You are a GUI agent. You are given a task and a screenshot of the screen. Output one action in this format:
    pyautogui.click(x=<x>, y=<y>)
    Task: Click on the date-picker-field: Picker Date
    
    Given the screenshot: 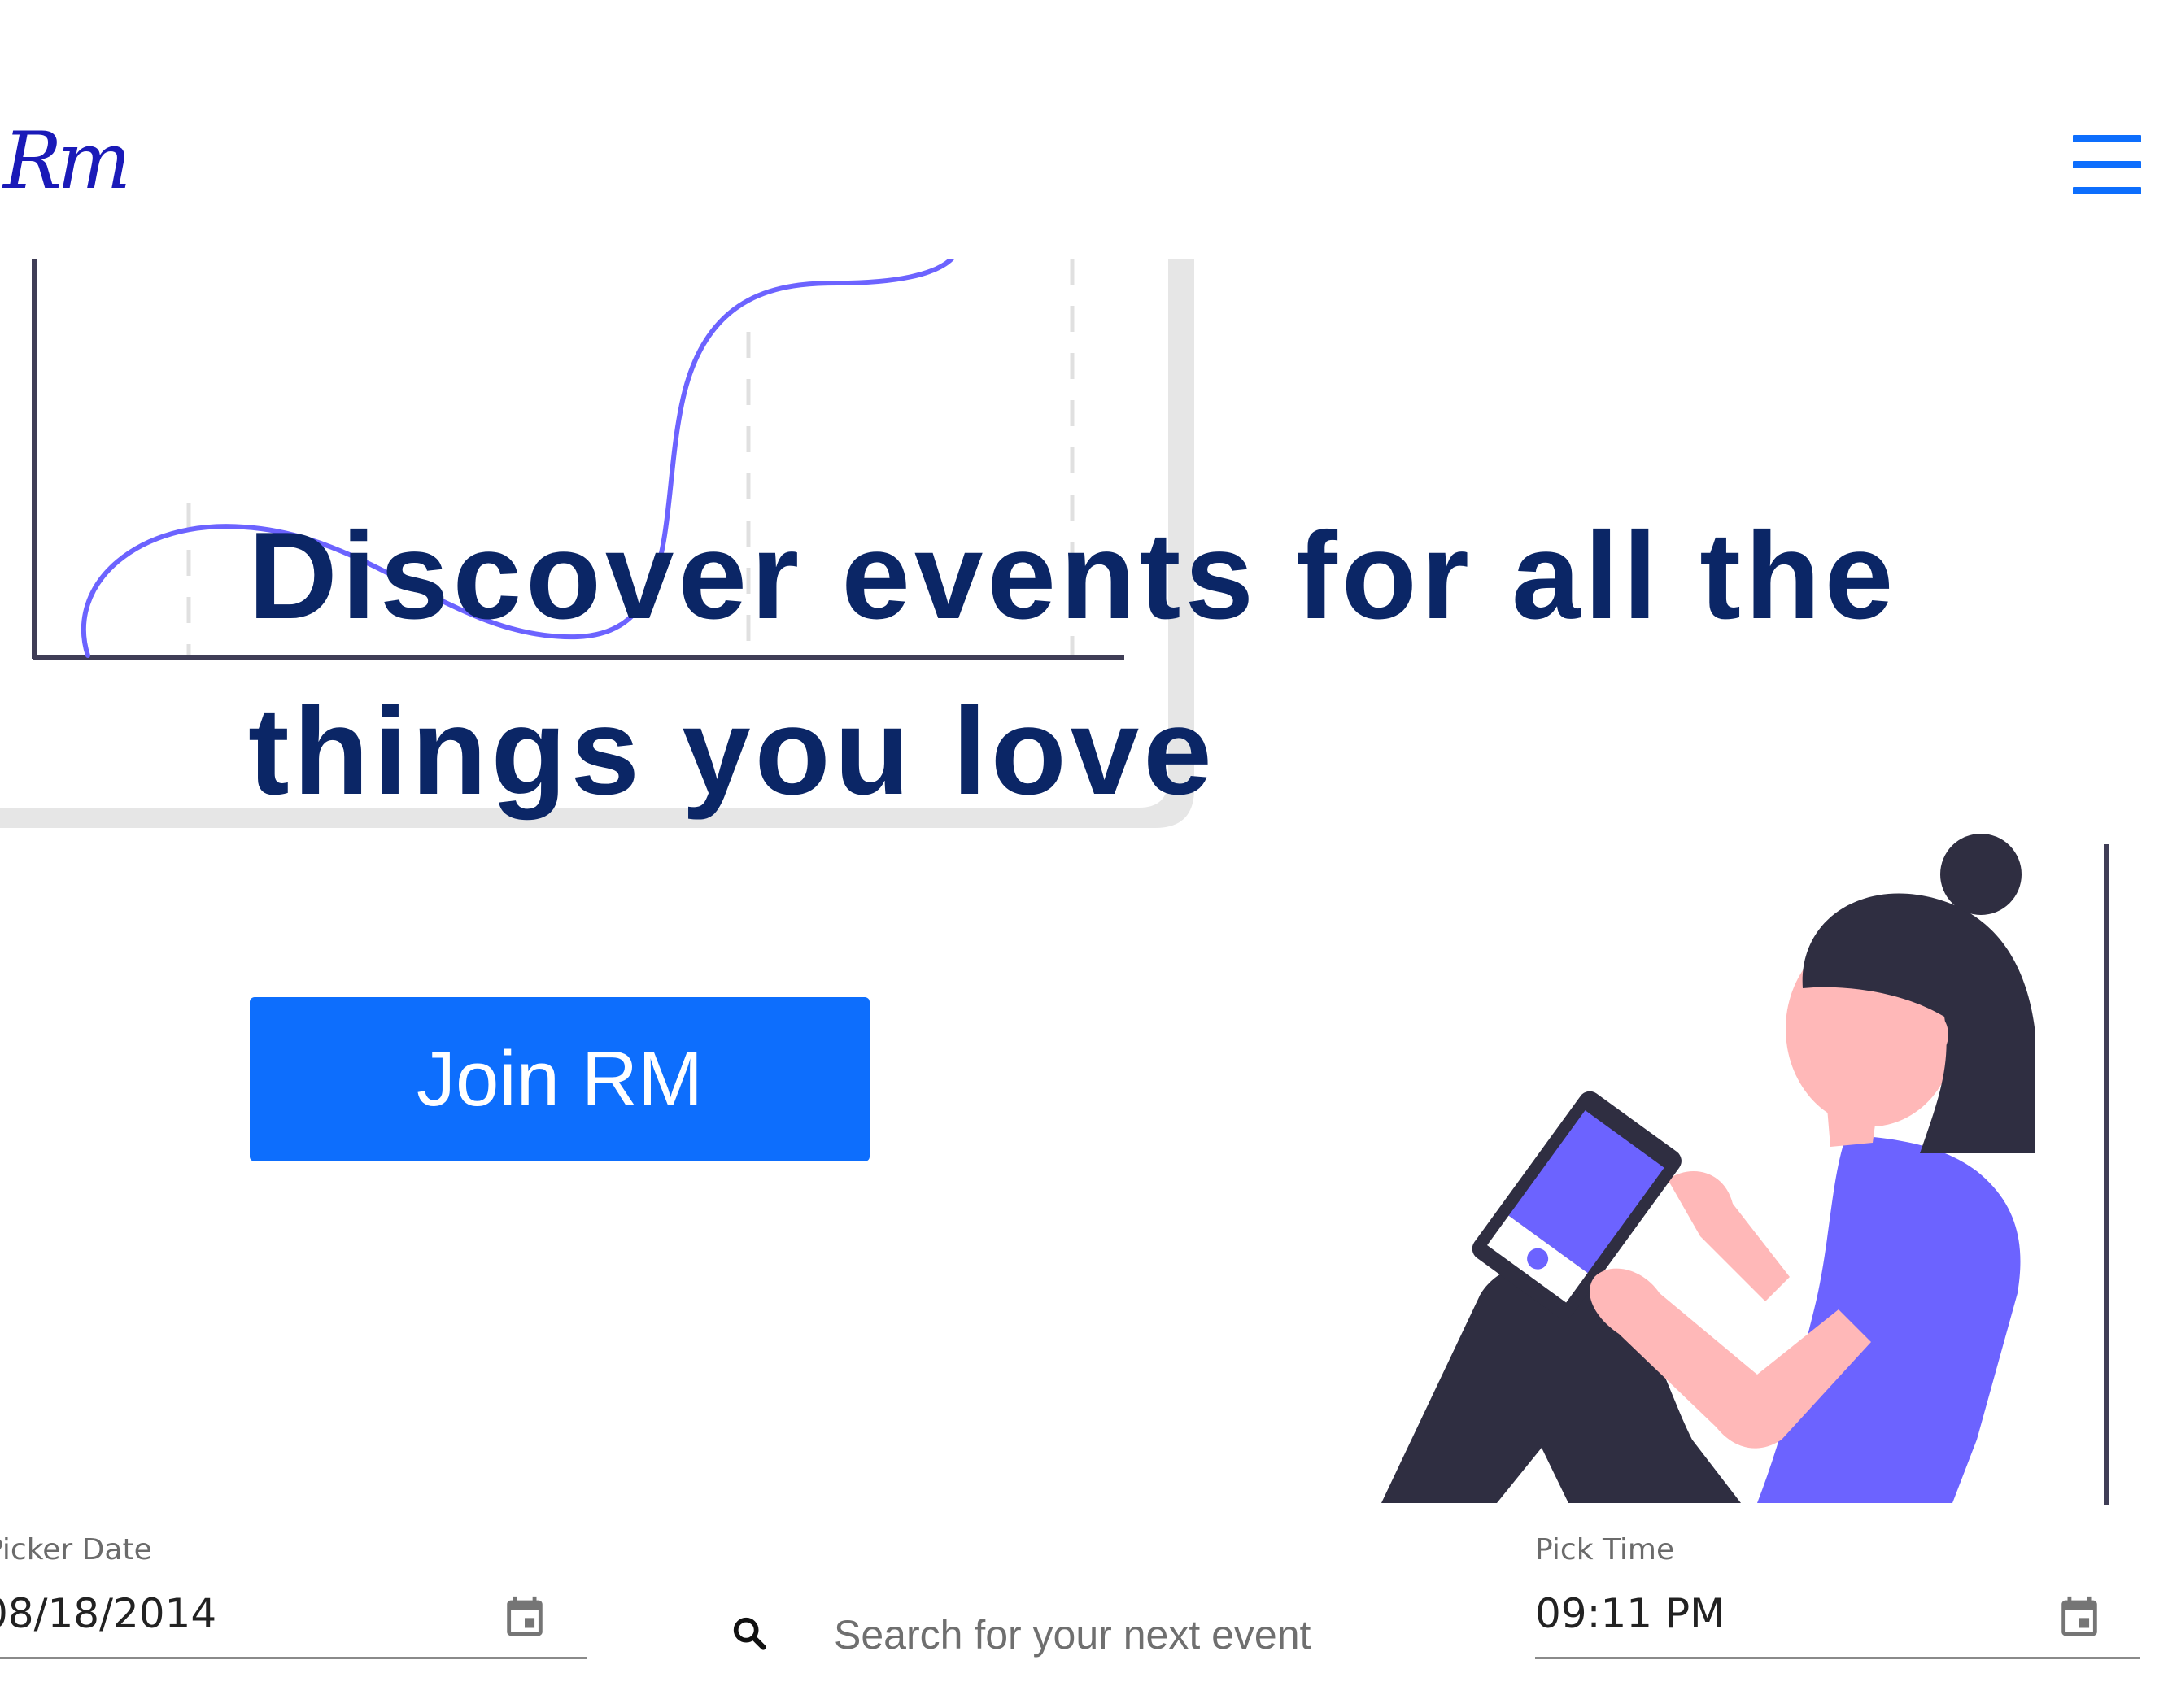 What is the action you would take?
    pyautogui.click(x=294, y=1598)
    